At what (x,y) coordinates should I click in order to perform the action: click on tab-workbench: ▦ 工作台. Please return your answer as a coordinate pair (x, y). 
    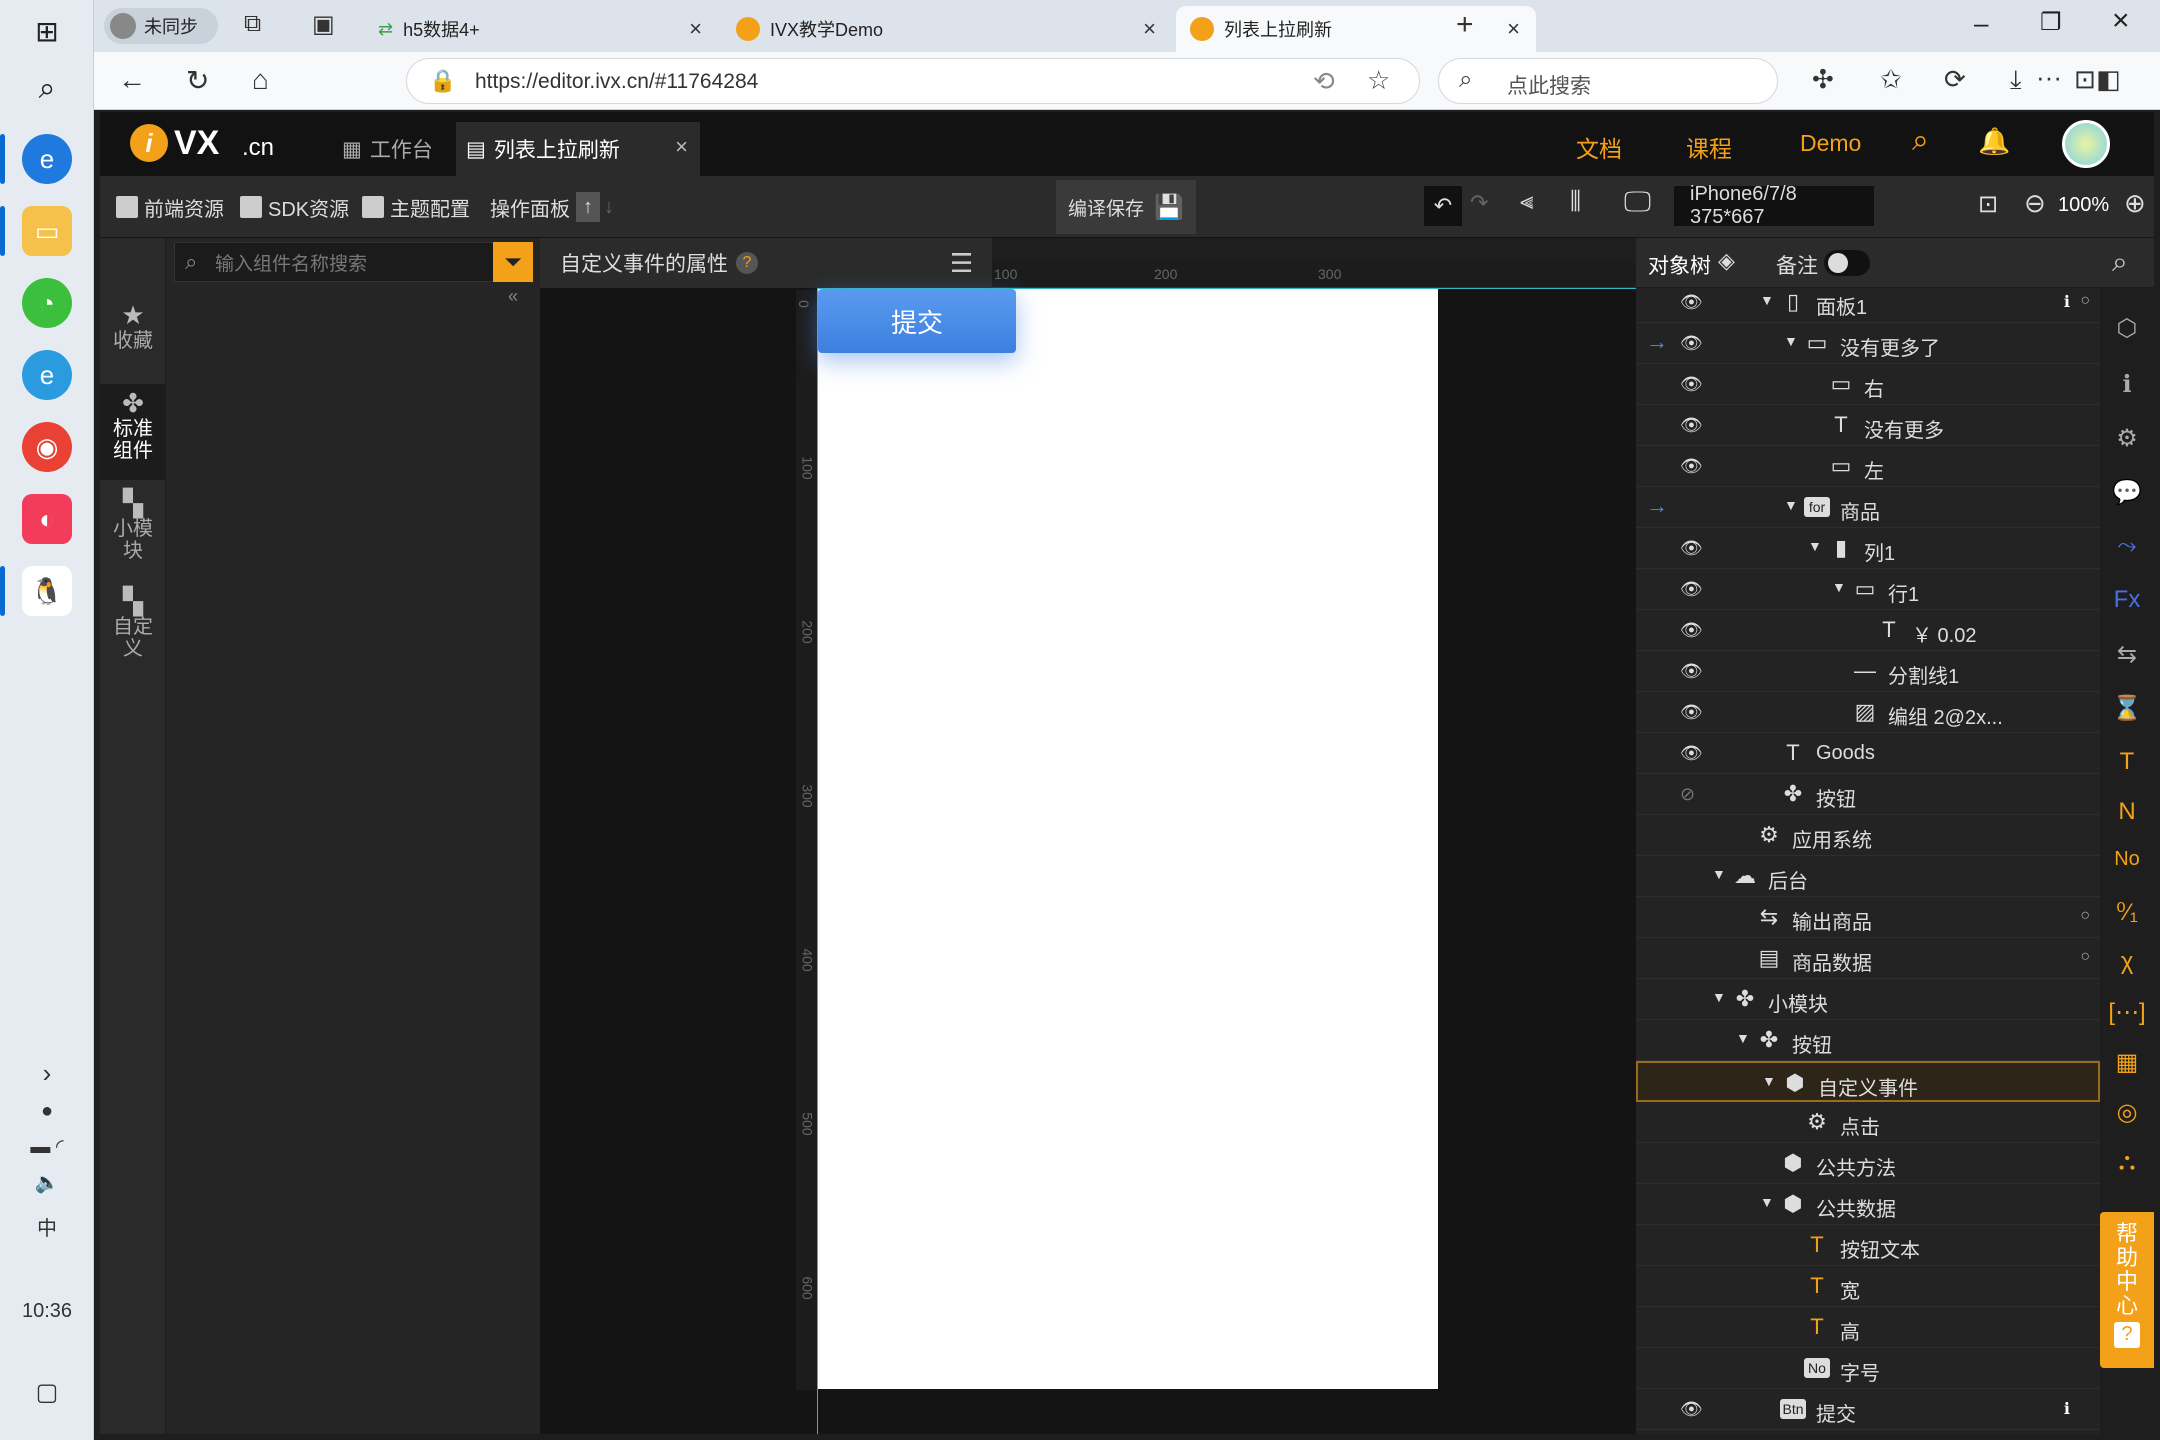
    Looking at the image, I should click on (392, 149).